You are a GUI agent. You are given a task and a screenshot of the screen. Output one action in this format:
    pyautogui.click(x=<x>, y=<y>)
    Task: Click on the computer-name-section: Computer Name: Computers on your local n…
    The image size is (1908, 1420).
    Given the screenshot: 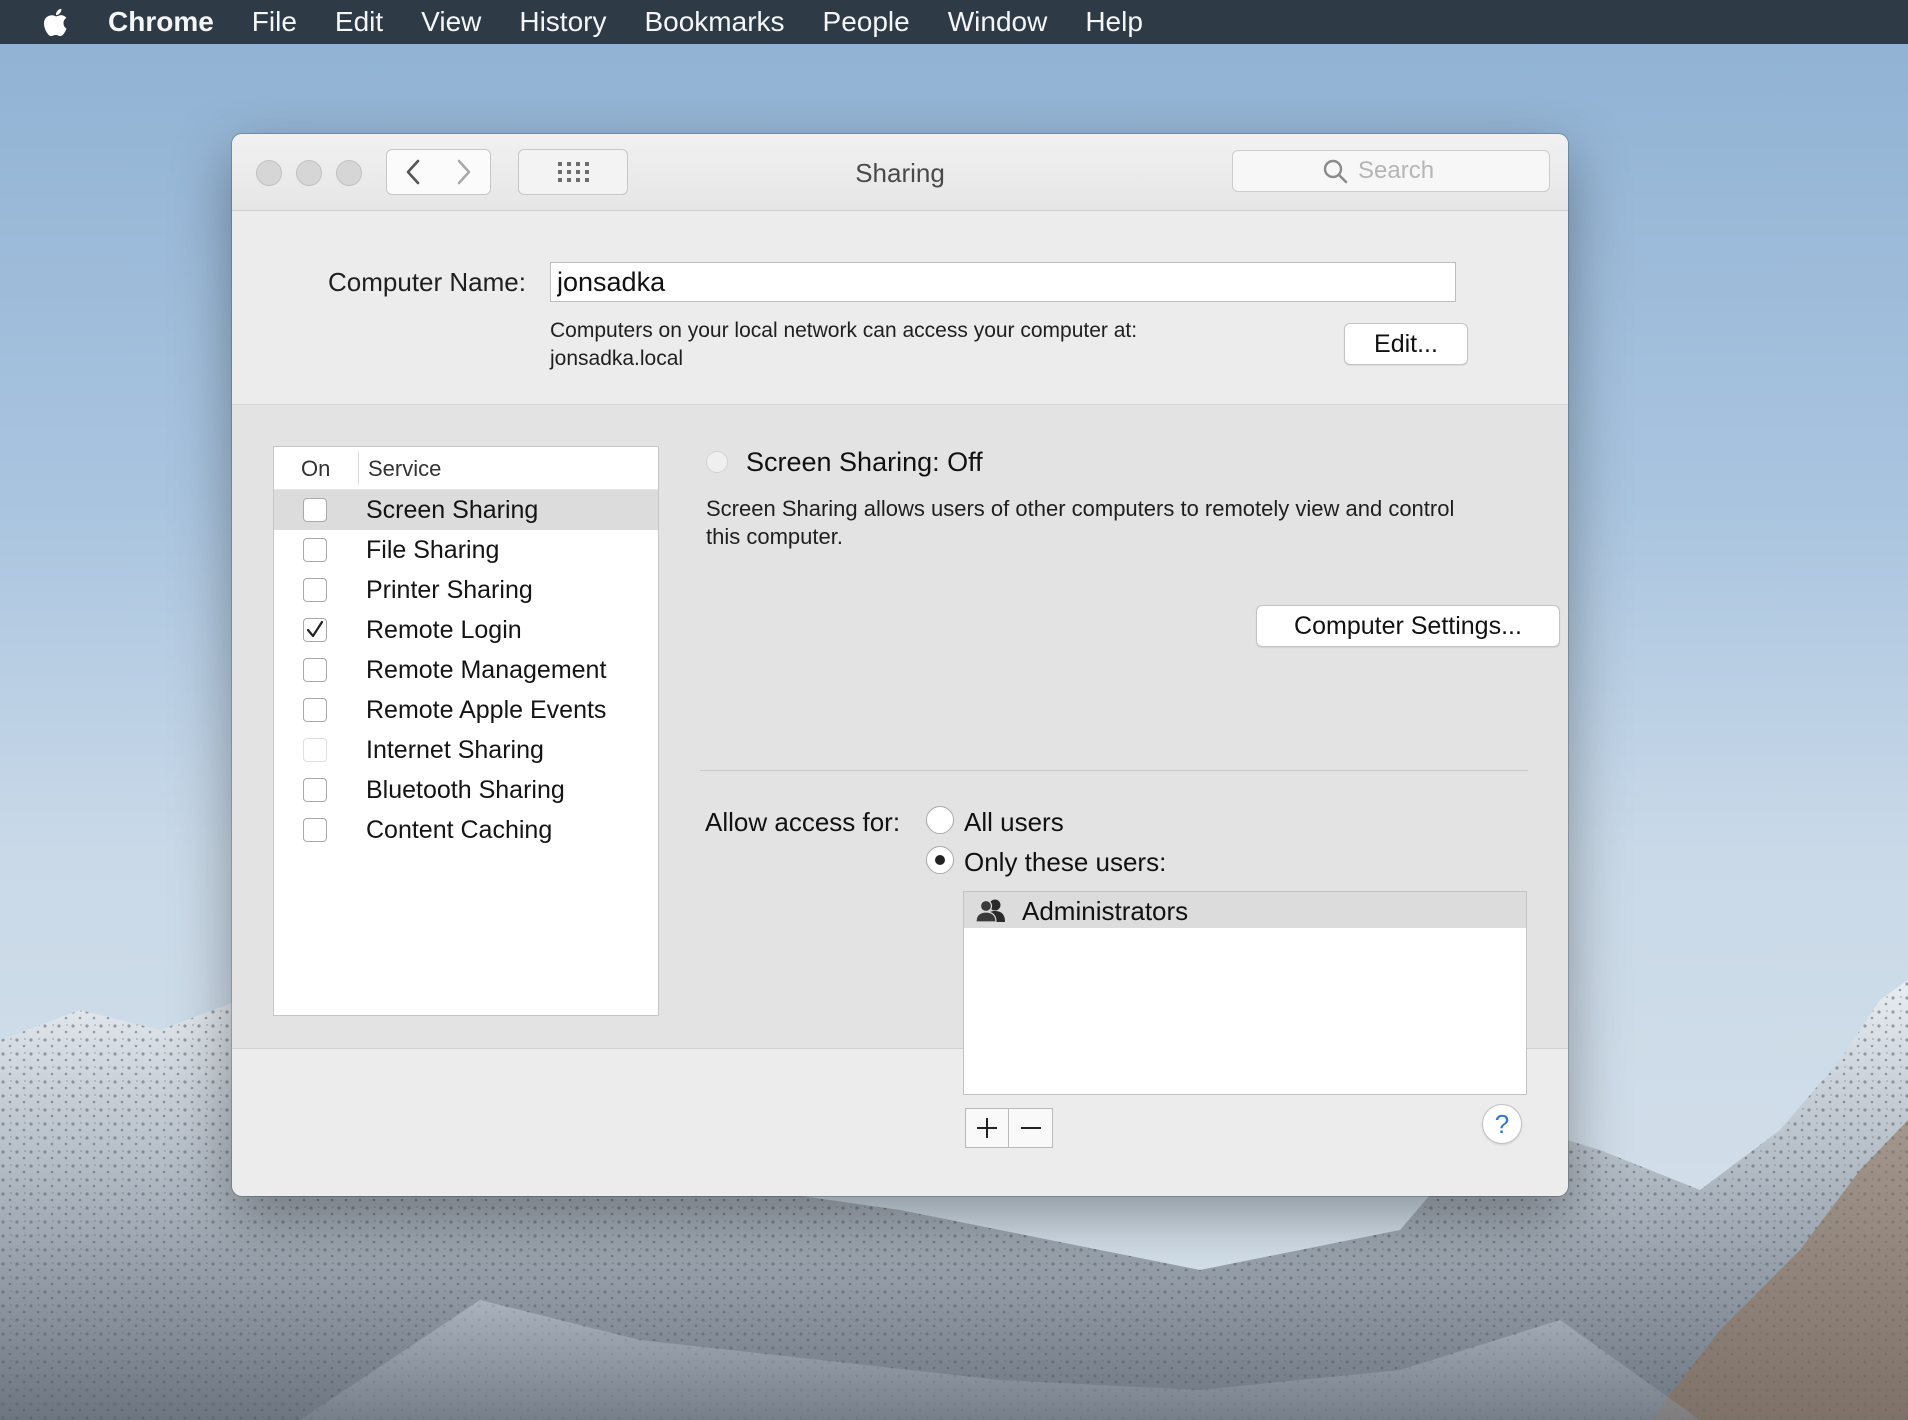 What is the action you would take?
    pyautogui.click(x=900, y=308)
    